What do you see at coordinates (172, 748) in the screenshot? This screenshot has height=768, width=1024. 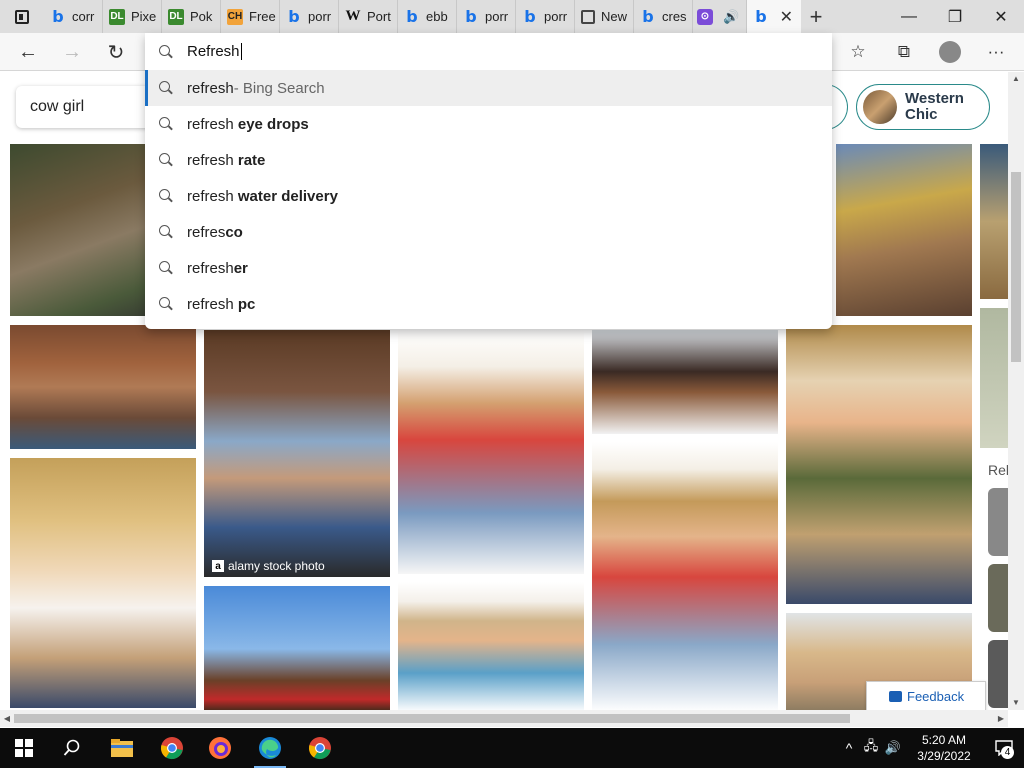 I see `chrome-button` at bounding box center [172, 748].